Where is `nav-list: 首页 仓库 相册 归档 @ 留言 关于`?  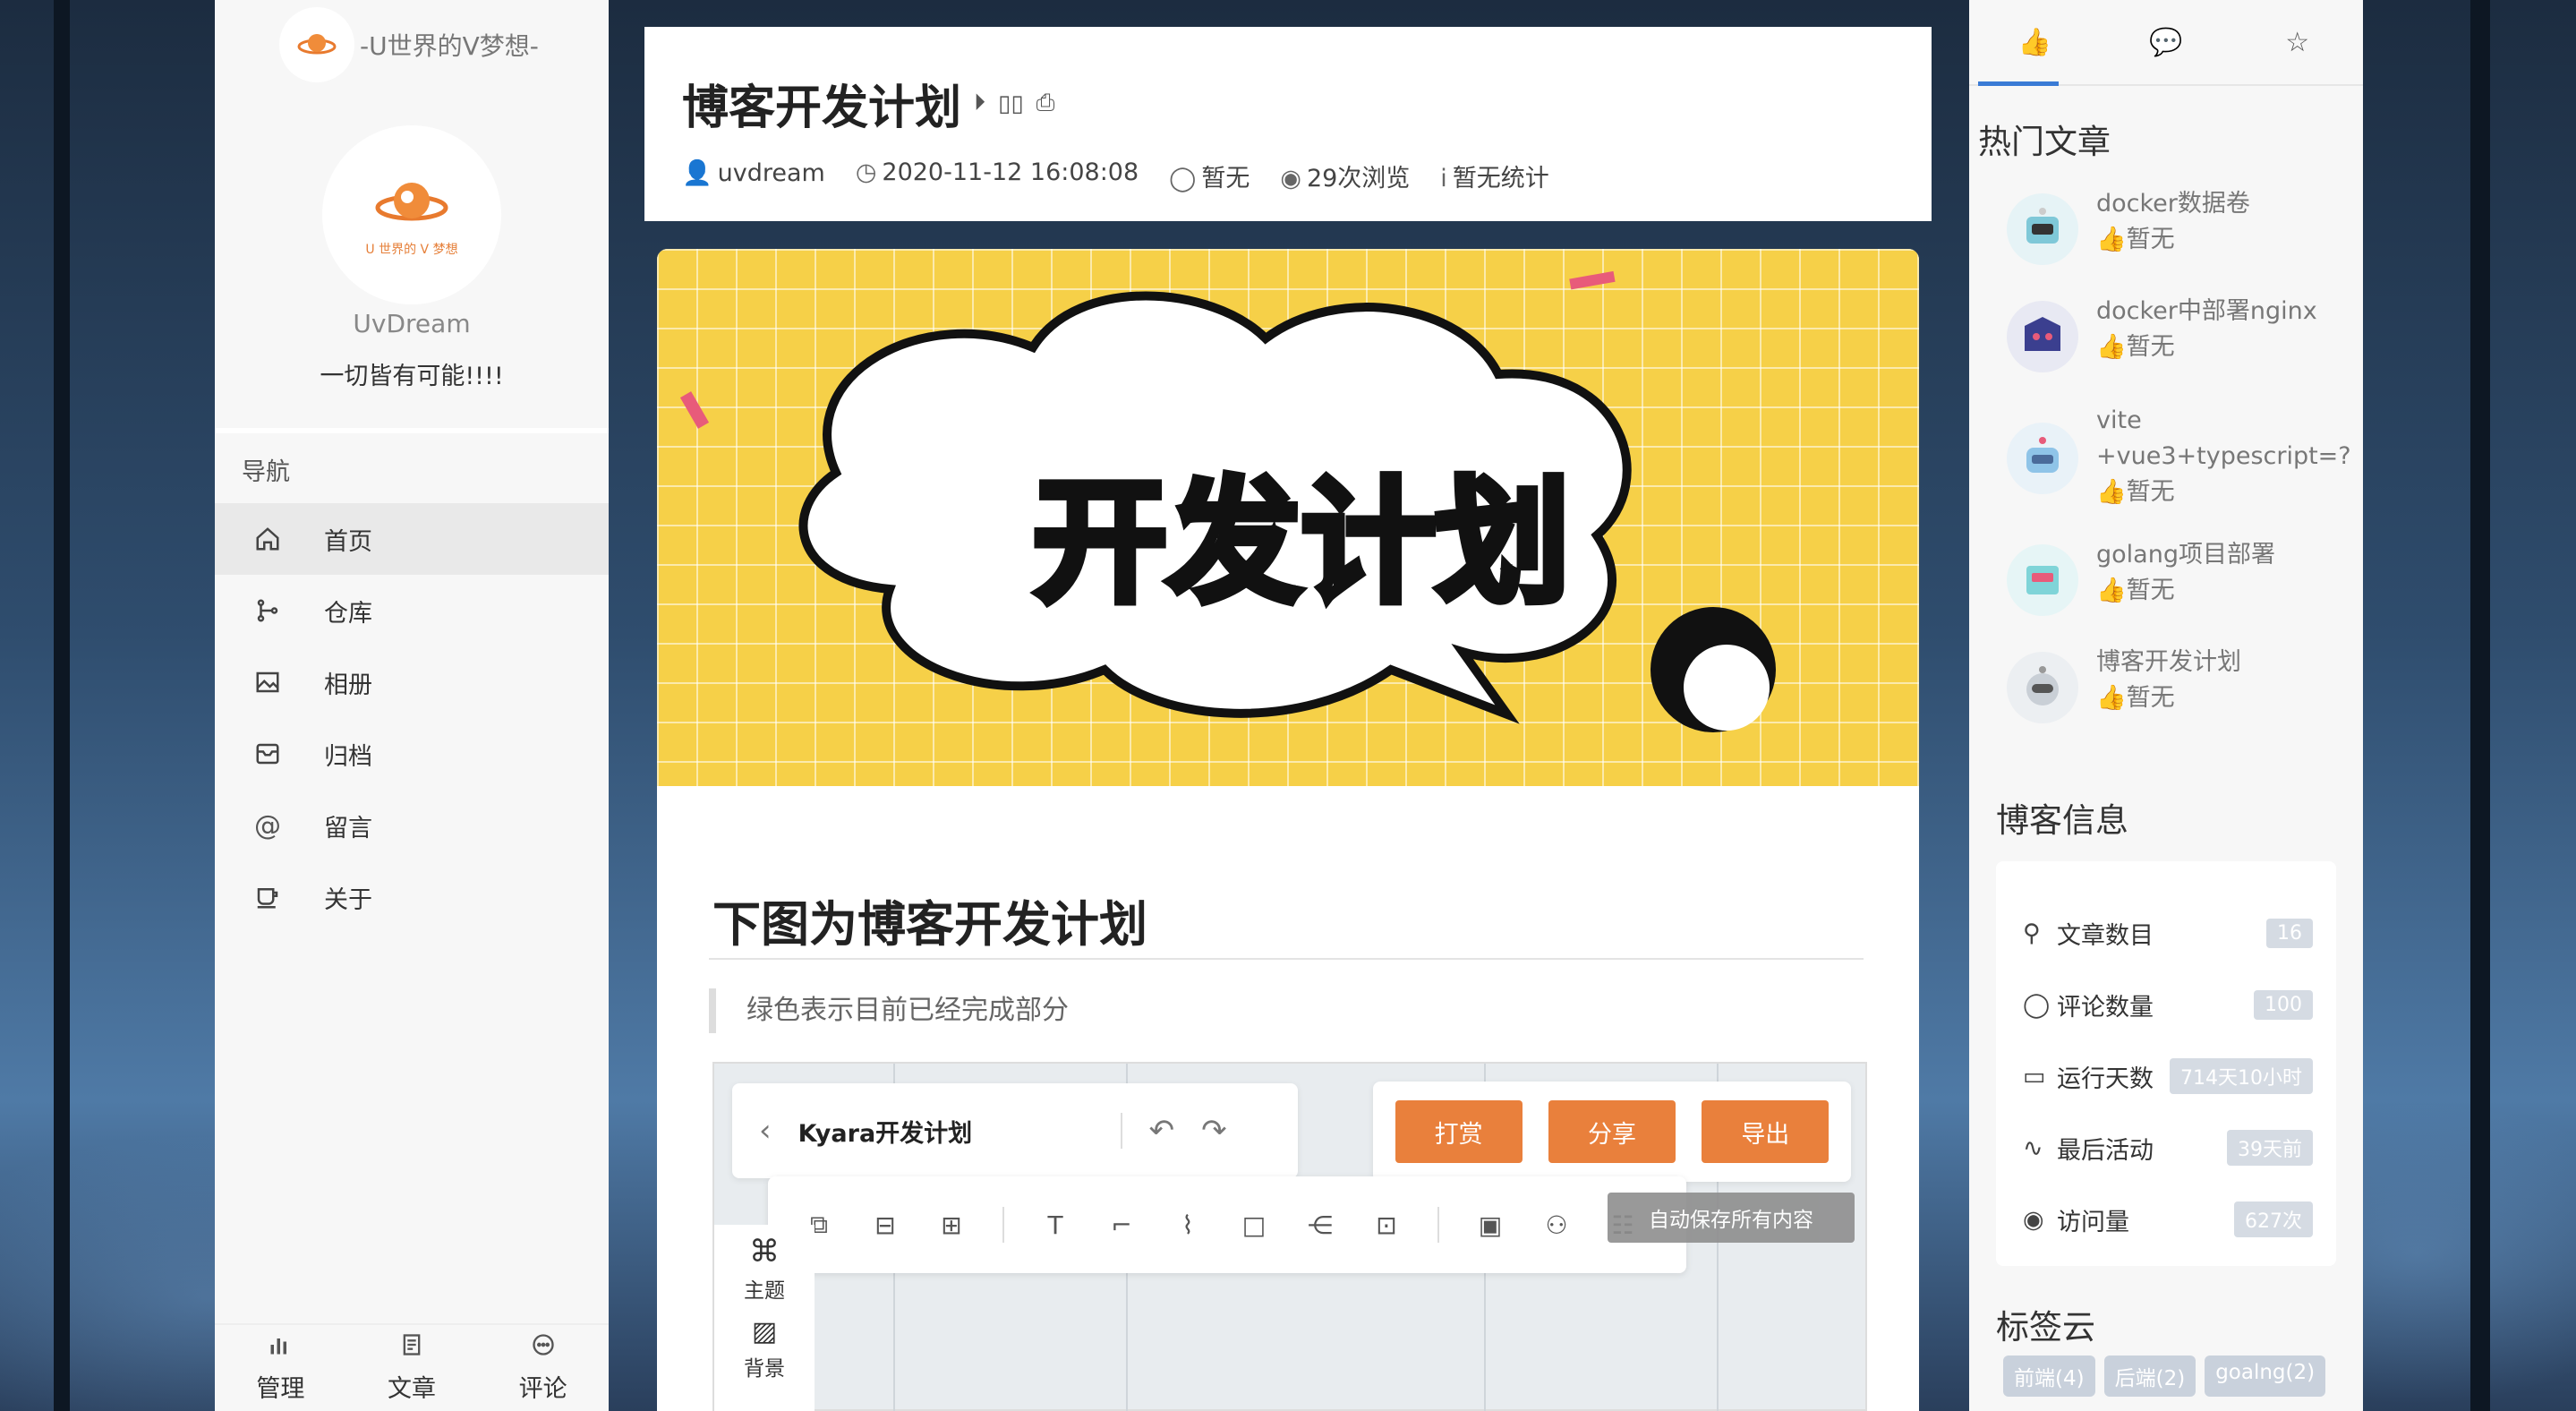 nav-list: 首页 仓库 相册 归档 @ 留言 关于 is located at coordinates (412, 718).